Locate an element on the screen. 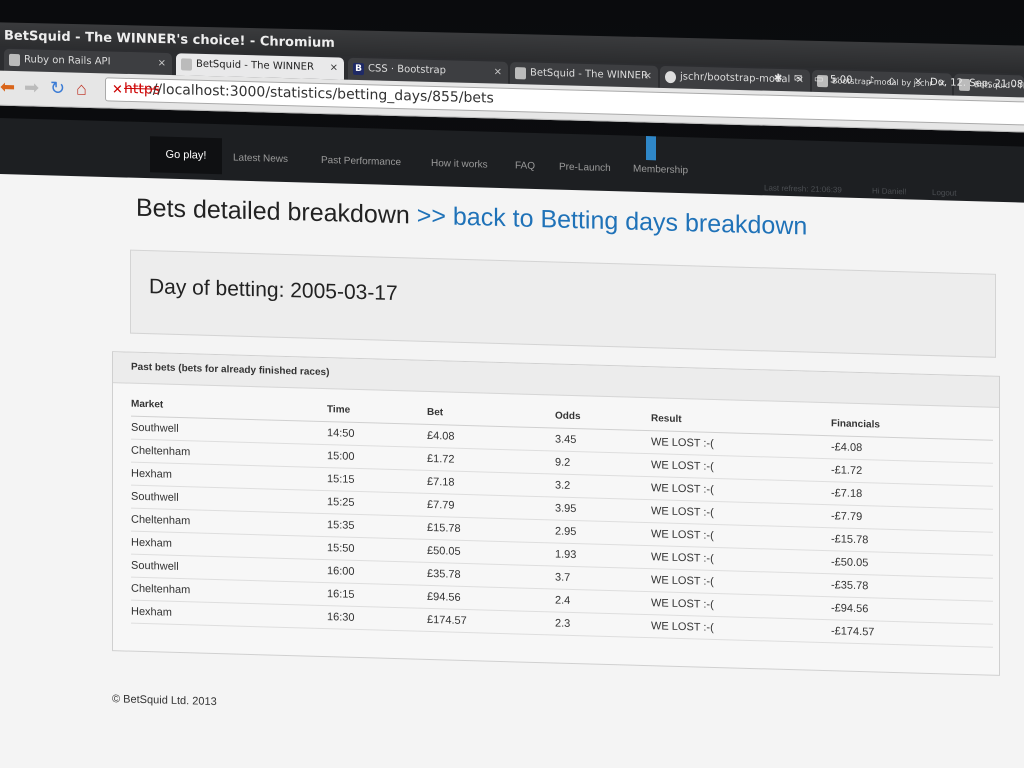  cell-odds: 3.2 is located at coordinates (603, 487).